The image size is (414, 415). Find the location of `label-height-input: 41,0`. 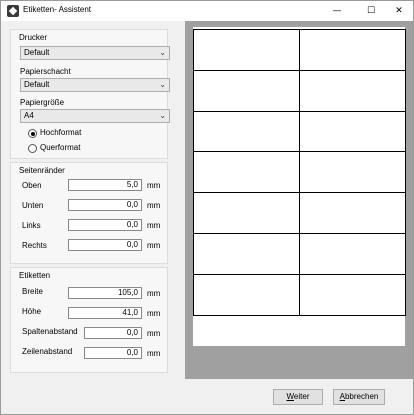

label-height-input: 41,0 is located at coordinates (105, 313).